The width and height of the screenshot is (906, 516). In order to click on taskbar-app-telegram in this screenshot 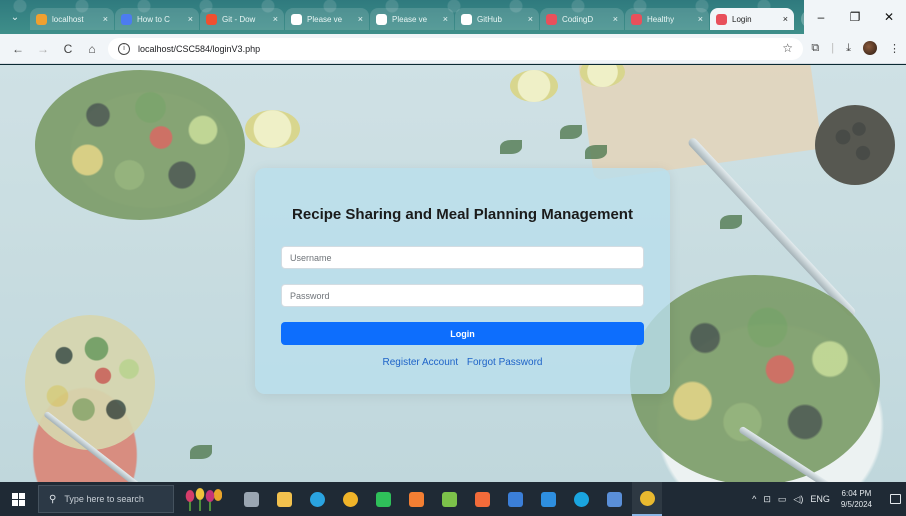, I will do `click(317, 499)`.